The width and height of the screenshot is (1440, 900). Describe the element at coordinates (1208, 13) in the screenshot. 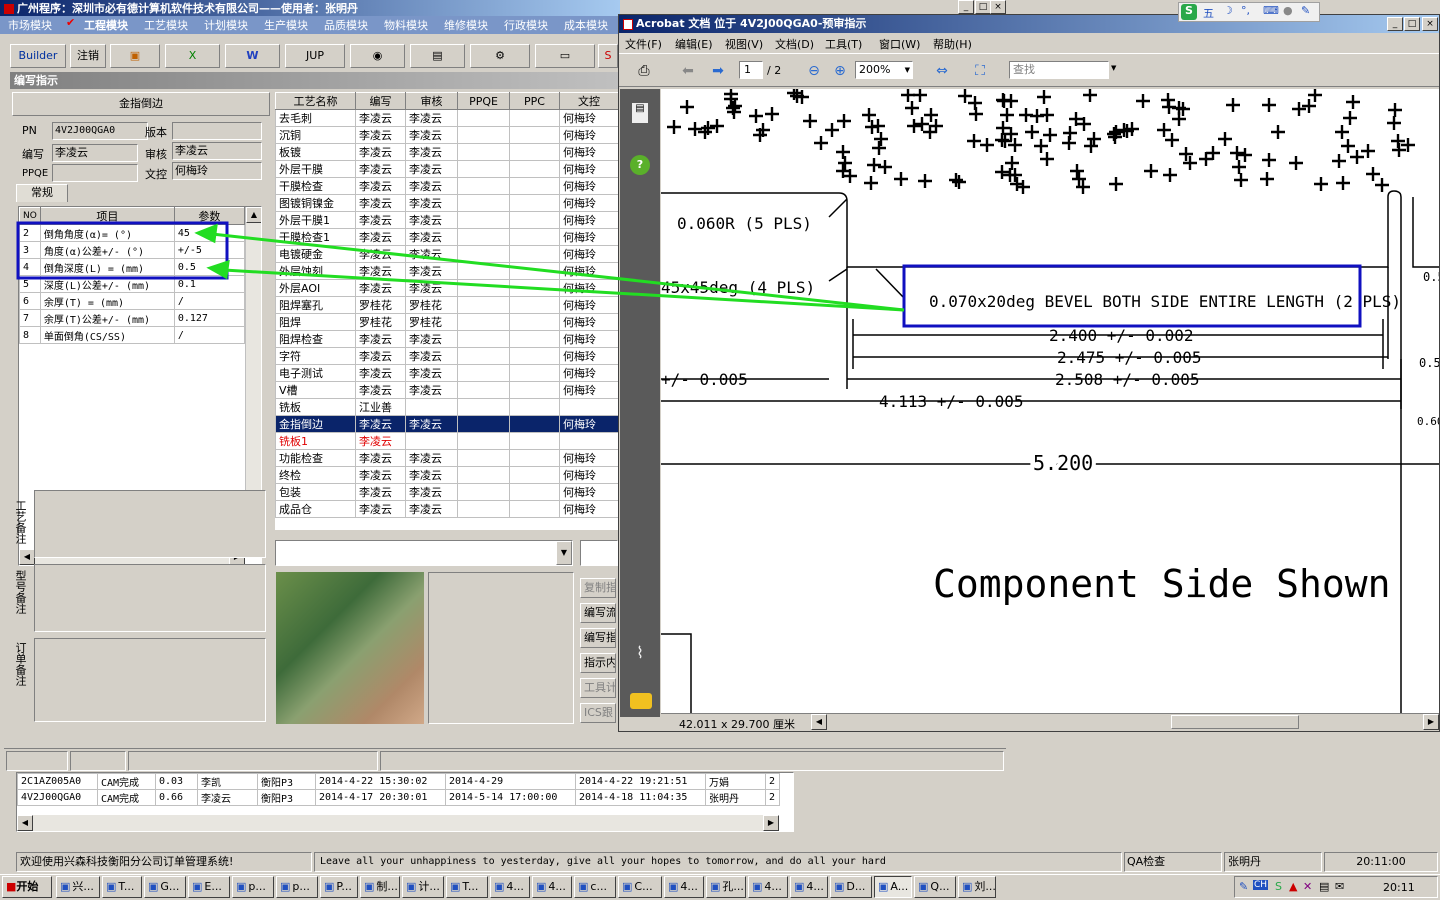

I see `ime-mode-label: 五` at that location.